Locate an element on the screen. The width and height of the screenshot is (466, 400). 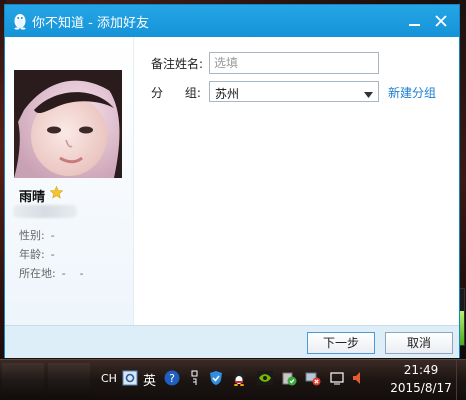
chevron-down-icon is located at coordinates (368, 93).